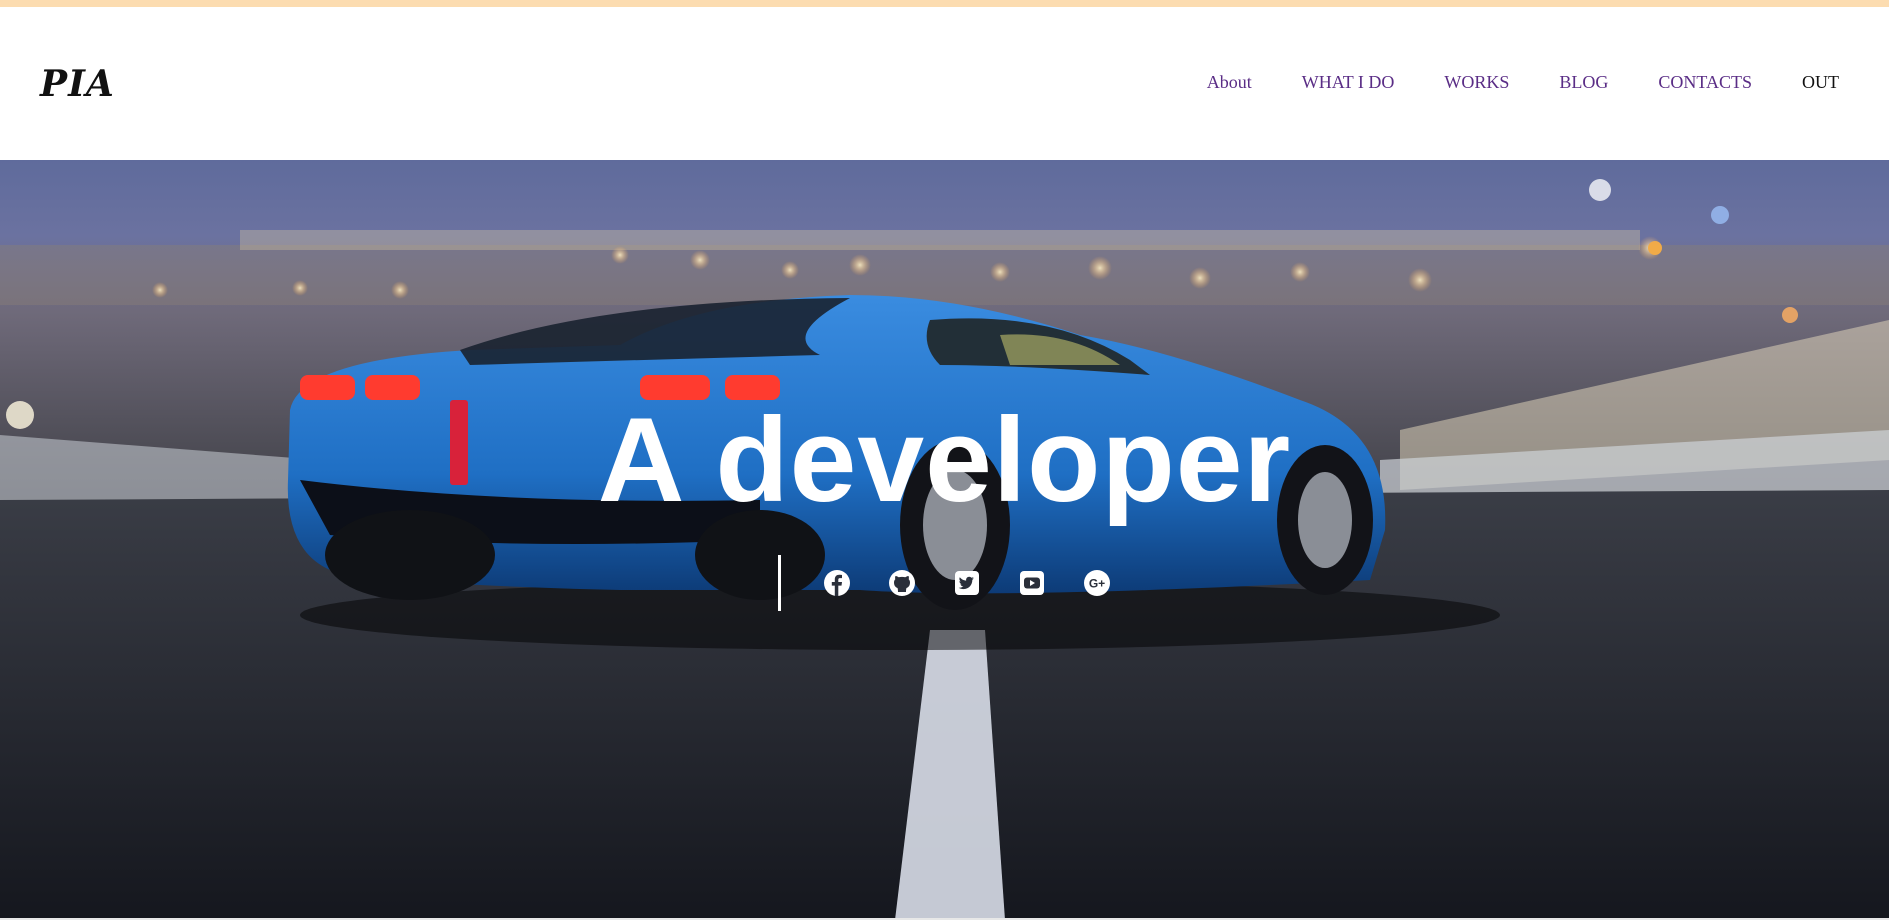  What do you see at coordinates (1820, 82) in the screenshot?
I see `nav-link-out: OUT` at bounding box center [1820, 82].